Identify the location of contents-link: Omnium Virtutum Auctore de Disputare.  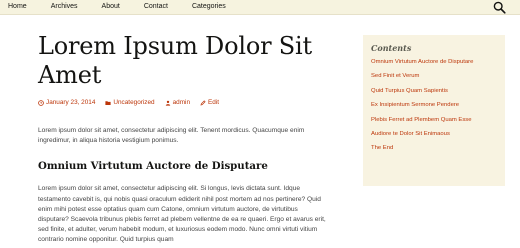
(434, 62).